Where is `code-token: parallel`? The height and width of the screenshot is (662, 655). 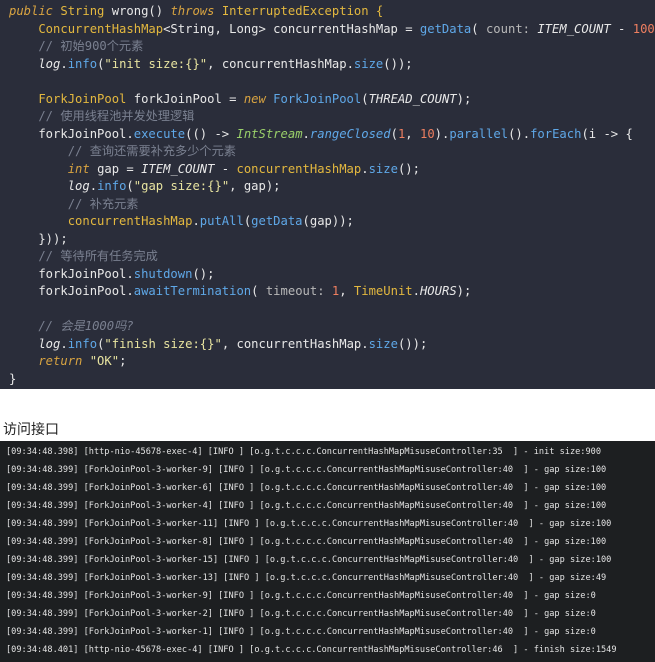 code-token: parallel is located at coordinates (479, 133).